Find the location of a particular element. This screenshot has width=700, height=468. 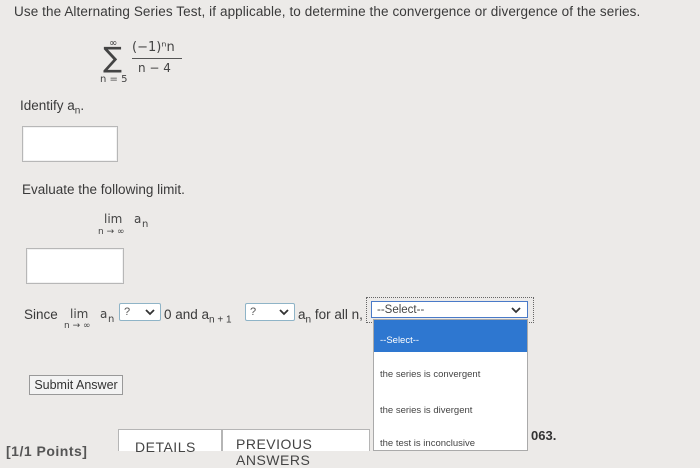

points-label: [1/1 Points] is located at coordinates (47, 451).